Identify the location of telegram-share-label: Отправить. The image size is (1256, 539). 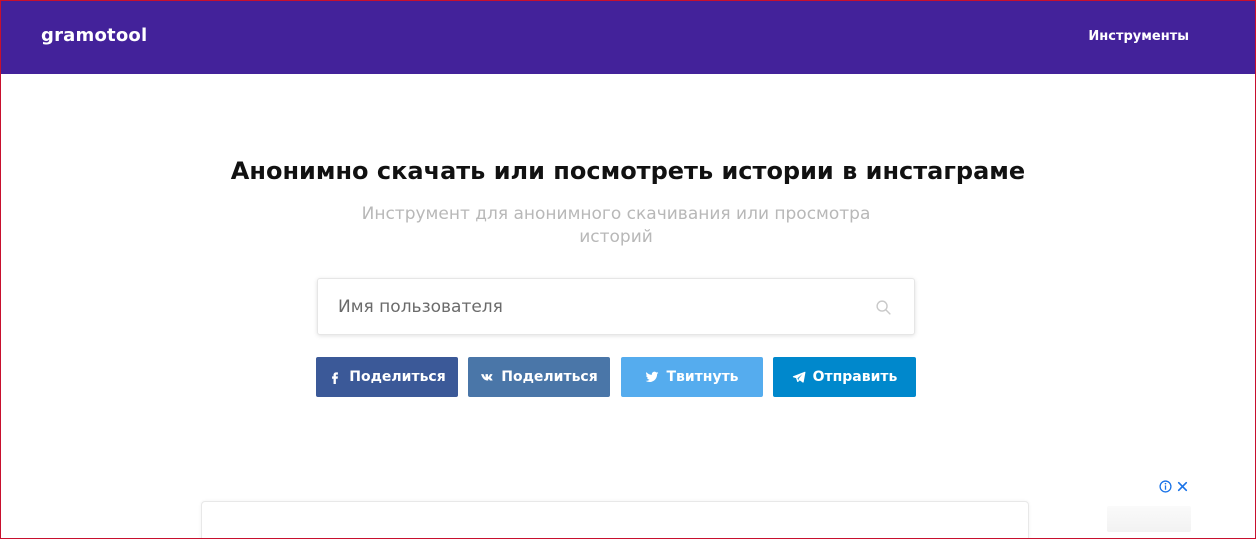
(855, 377).